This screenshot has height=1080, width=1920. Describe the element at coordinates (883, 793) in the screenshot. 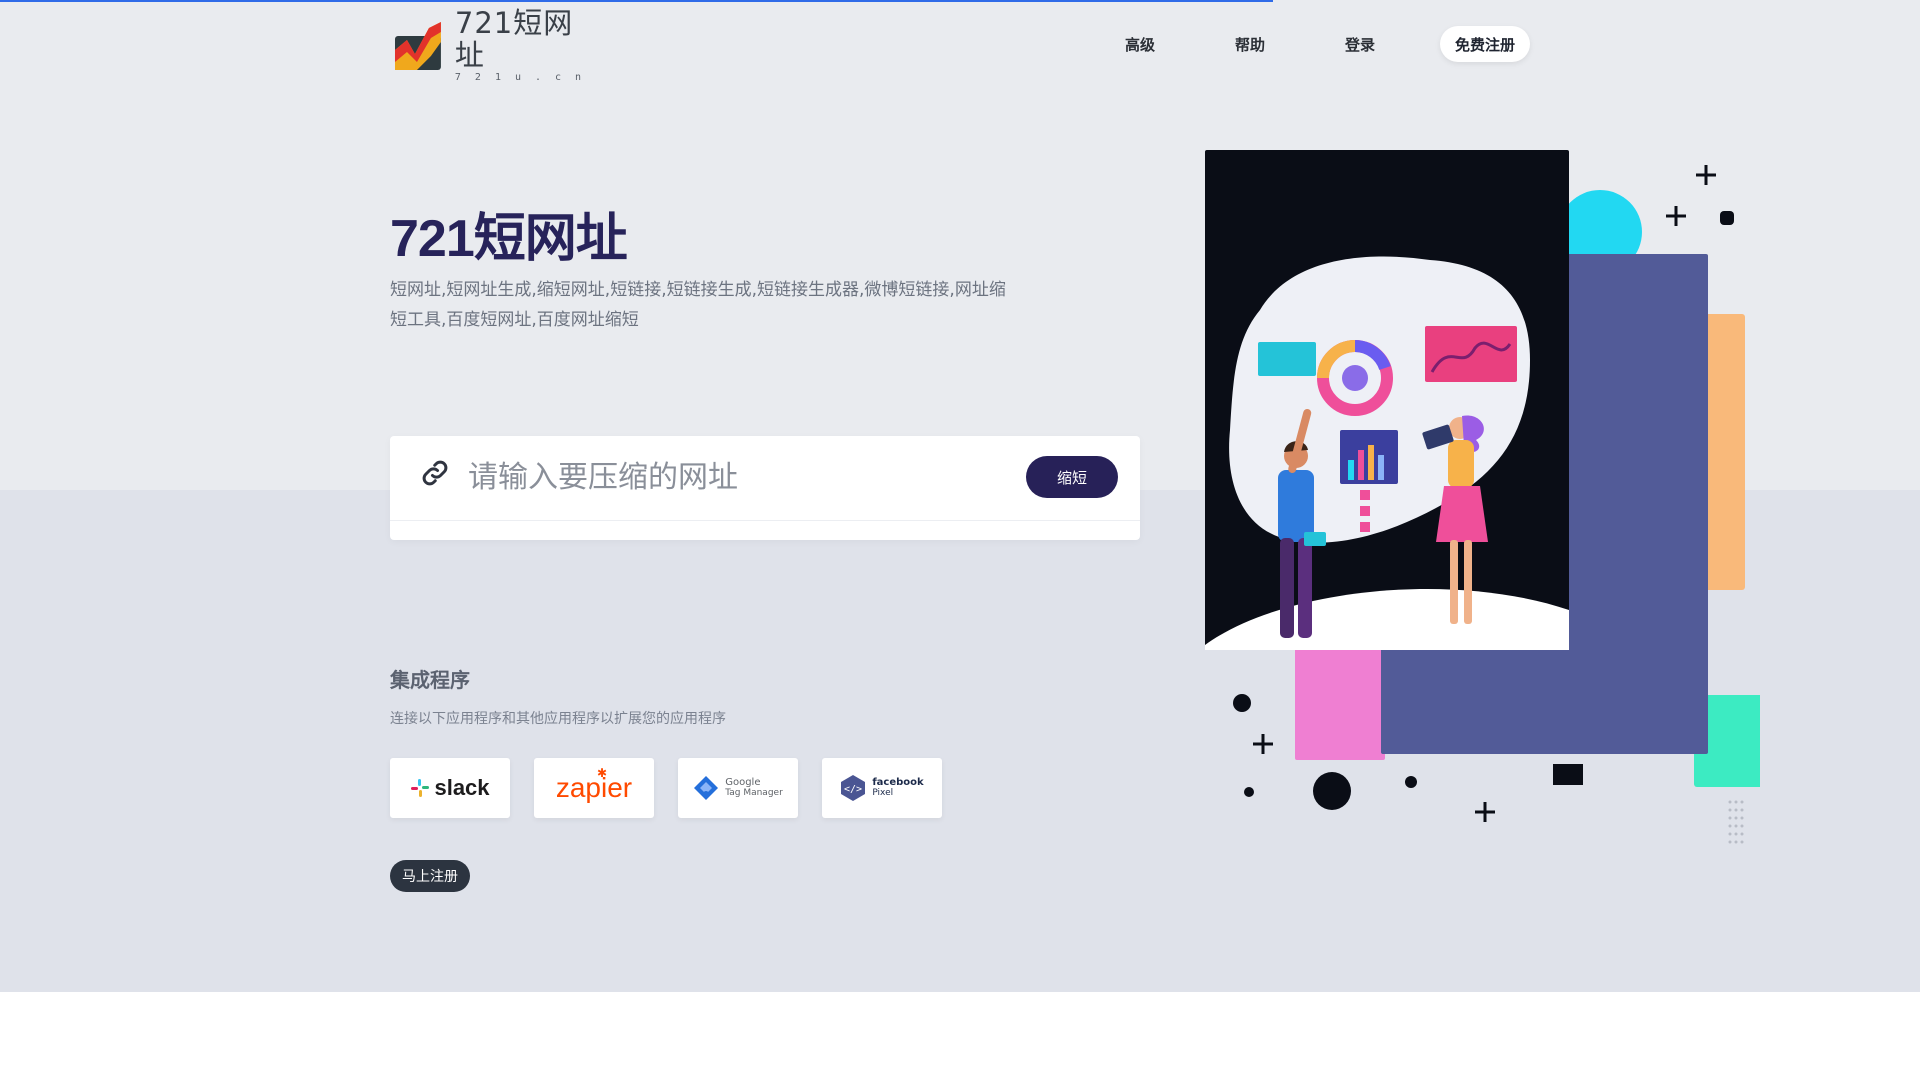

I see `fb-pixel-label-pixel: Pixel` at that location.